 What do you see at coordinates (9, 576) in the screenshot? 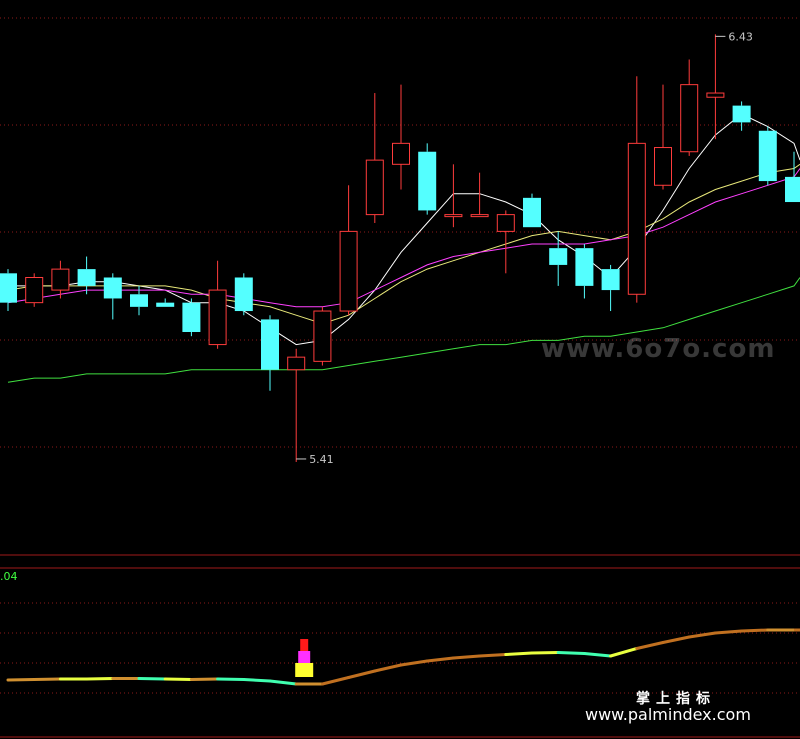
I see `indicator-label: .04` at bounding box center [9, 576].